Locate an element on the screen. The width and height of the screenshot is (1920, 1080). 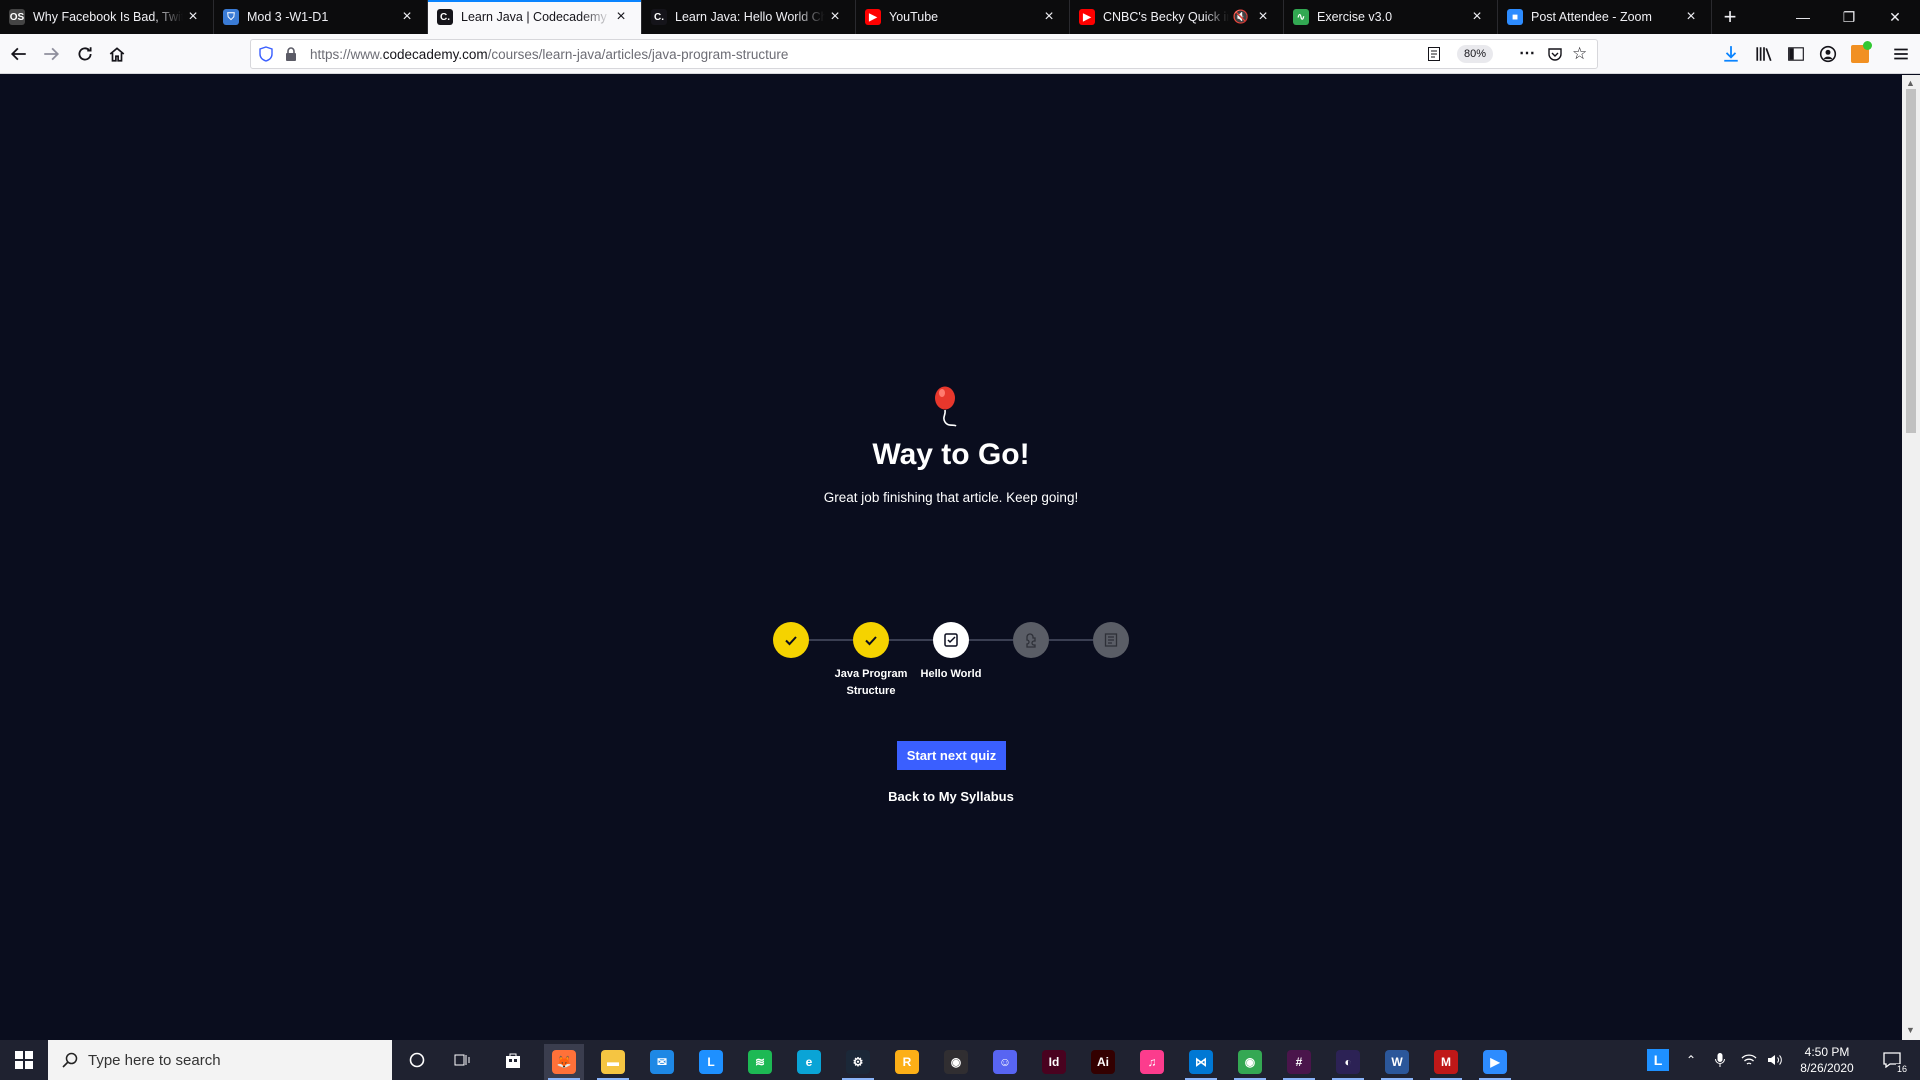
mail-icon: ✉ is located at coordinates (662, 1062).